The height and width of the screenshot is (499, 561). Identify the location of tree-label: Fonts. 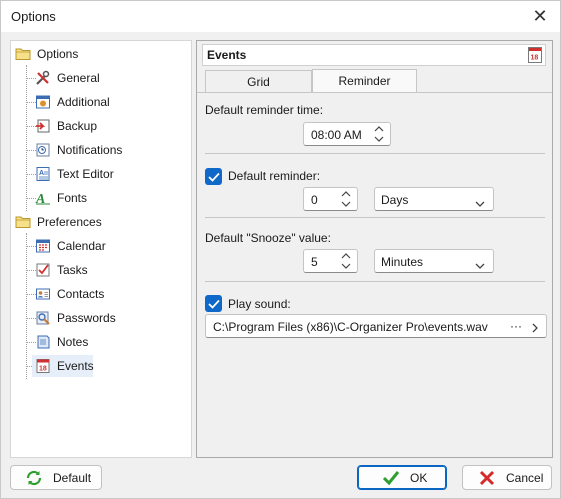
(72, 198).